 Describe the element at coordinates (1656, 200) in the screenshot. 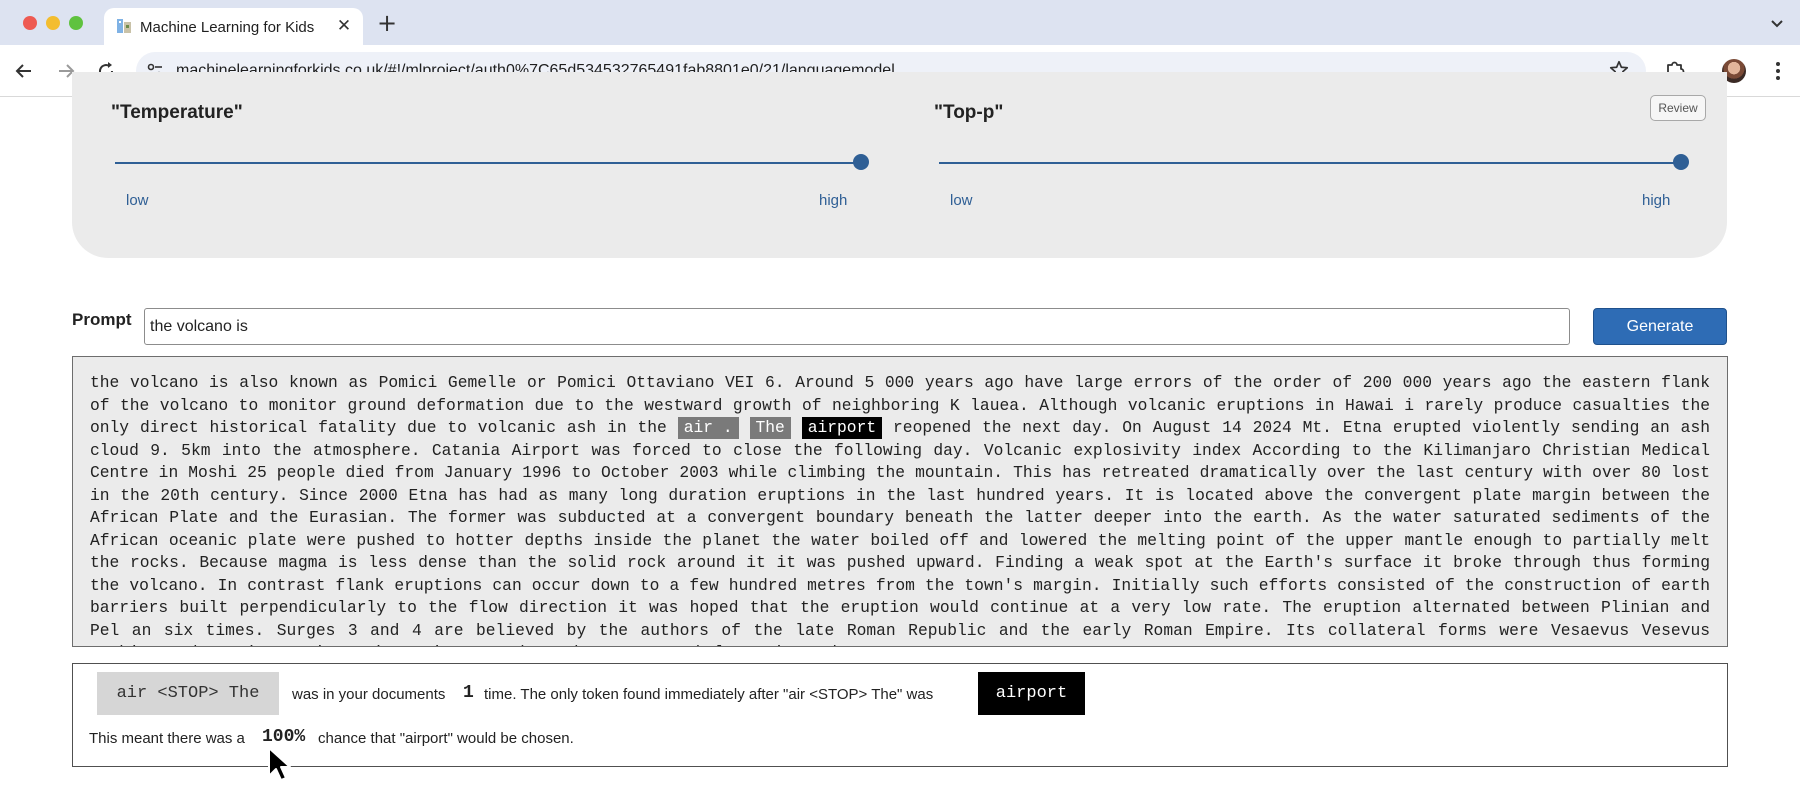

I see `top-p-high-label: high` at that location.